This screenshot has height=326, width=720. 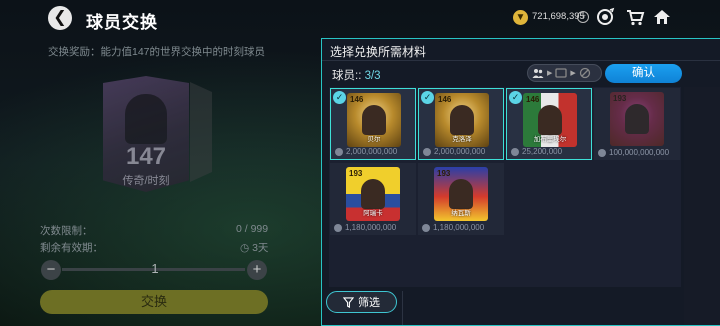 I want to click on limit-value: 0 / 999, so click(x=252, y=229).